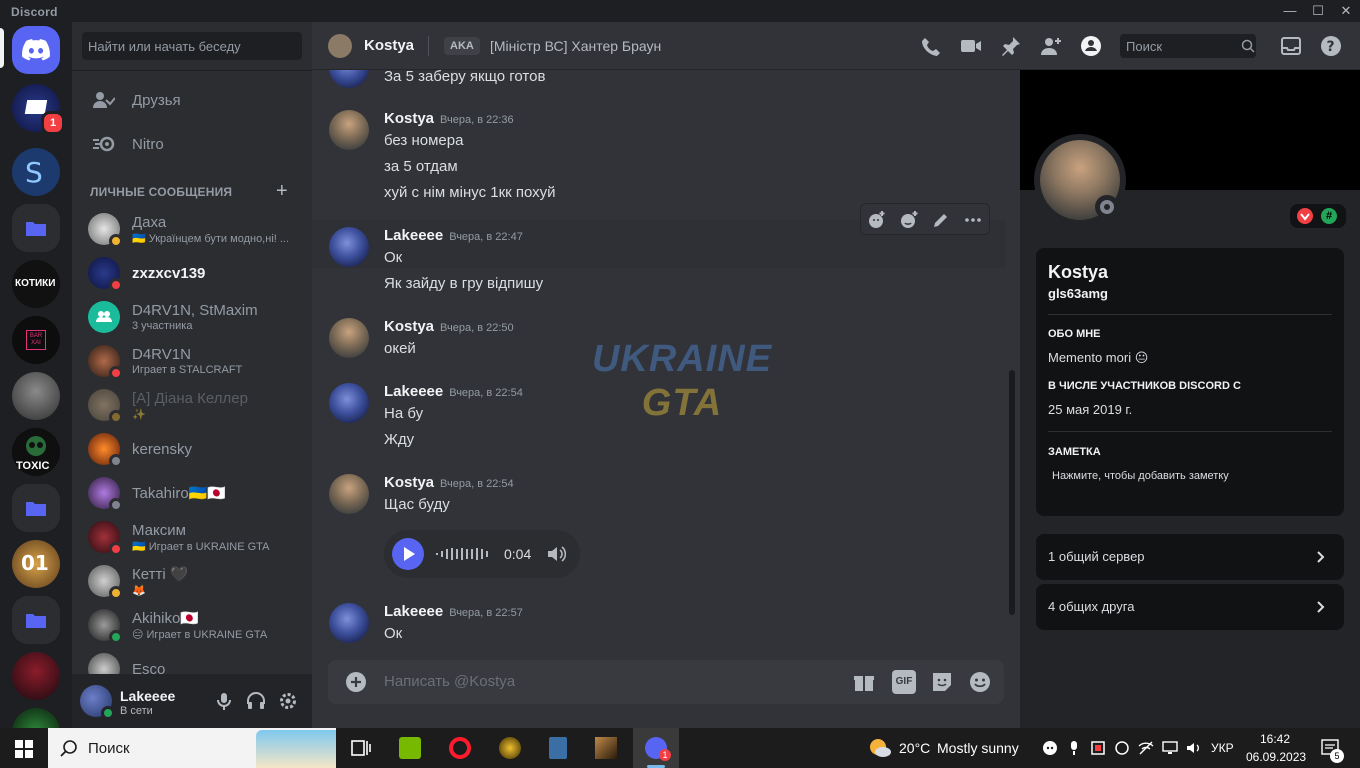  Describe the element at coordinates (1276, 757) in the screenshot. I see `clock-date: 06.09.2023` at that location.